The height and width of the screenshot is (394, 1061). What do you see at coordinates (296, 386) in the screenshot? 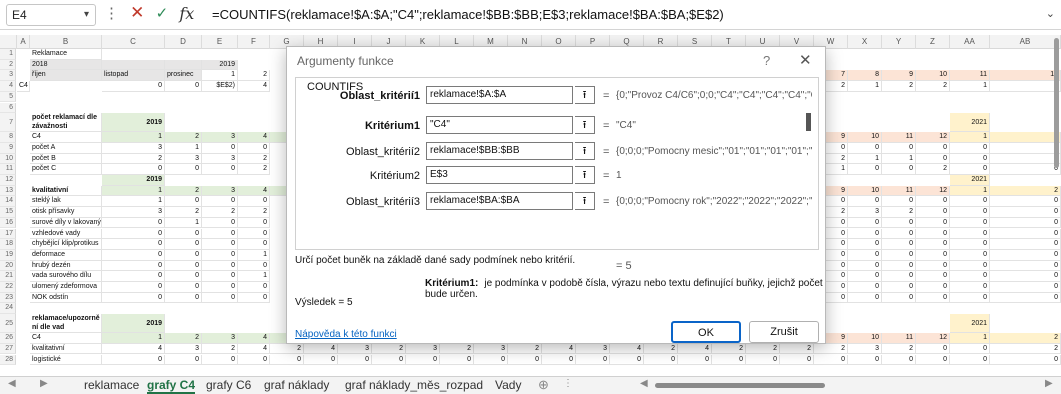
I see `tab-graf-naklady: graf náklady` at bounding box center [296, 386].